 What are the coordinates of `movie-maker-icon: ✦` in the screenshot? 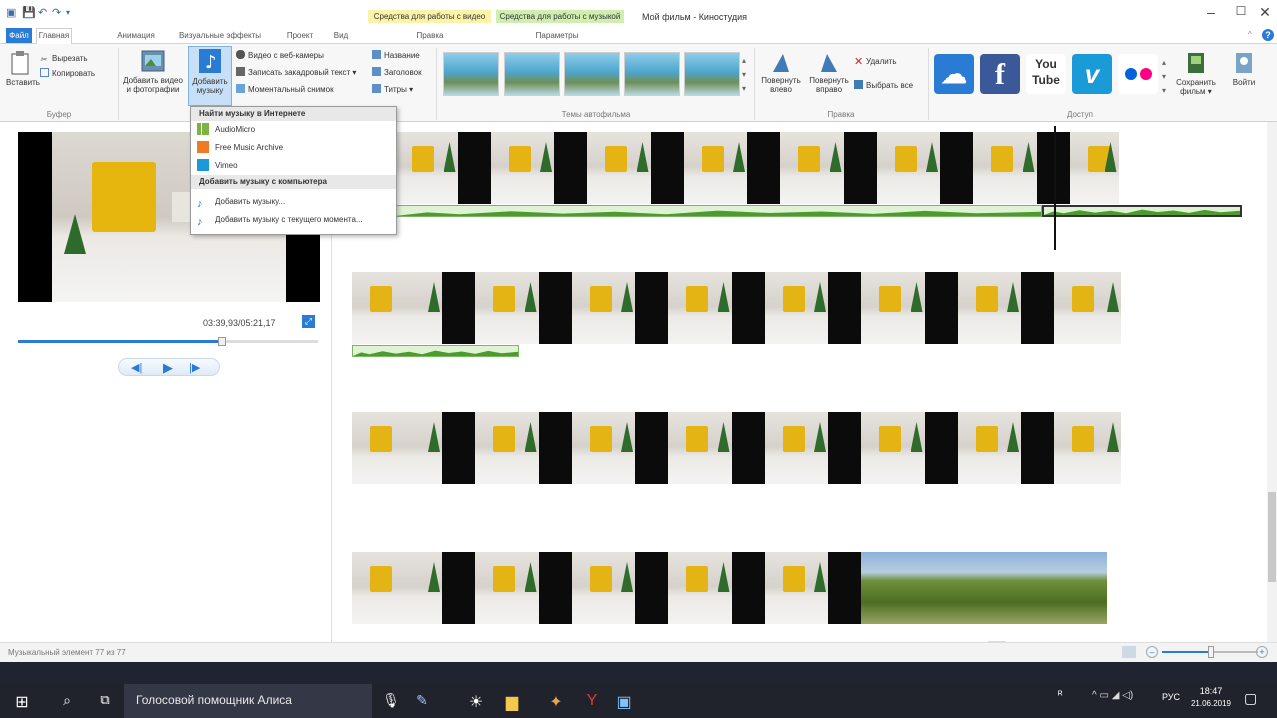 It's located at (556, 702).